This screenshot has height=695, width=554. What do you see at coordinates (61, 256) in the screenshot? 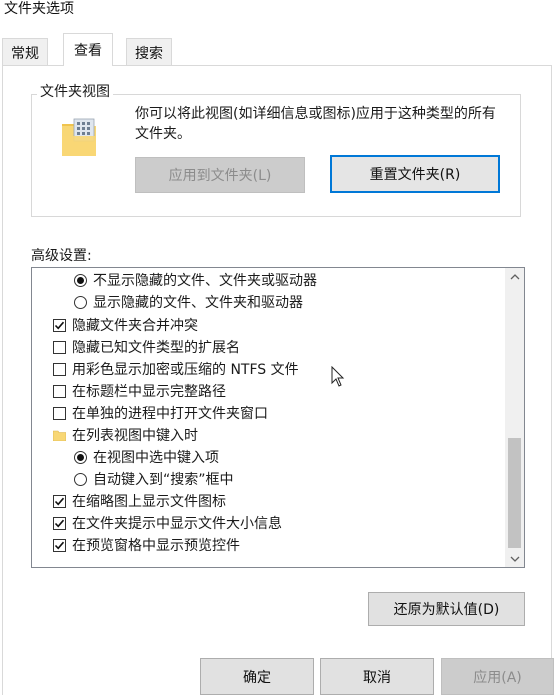
I see `advanced-settings-label: 高级设置:` at bounding box center [61, 256].